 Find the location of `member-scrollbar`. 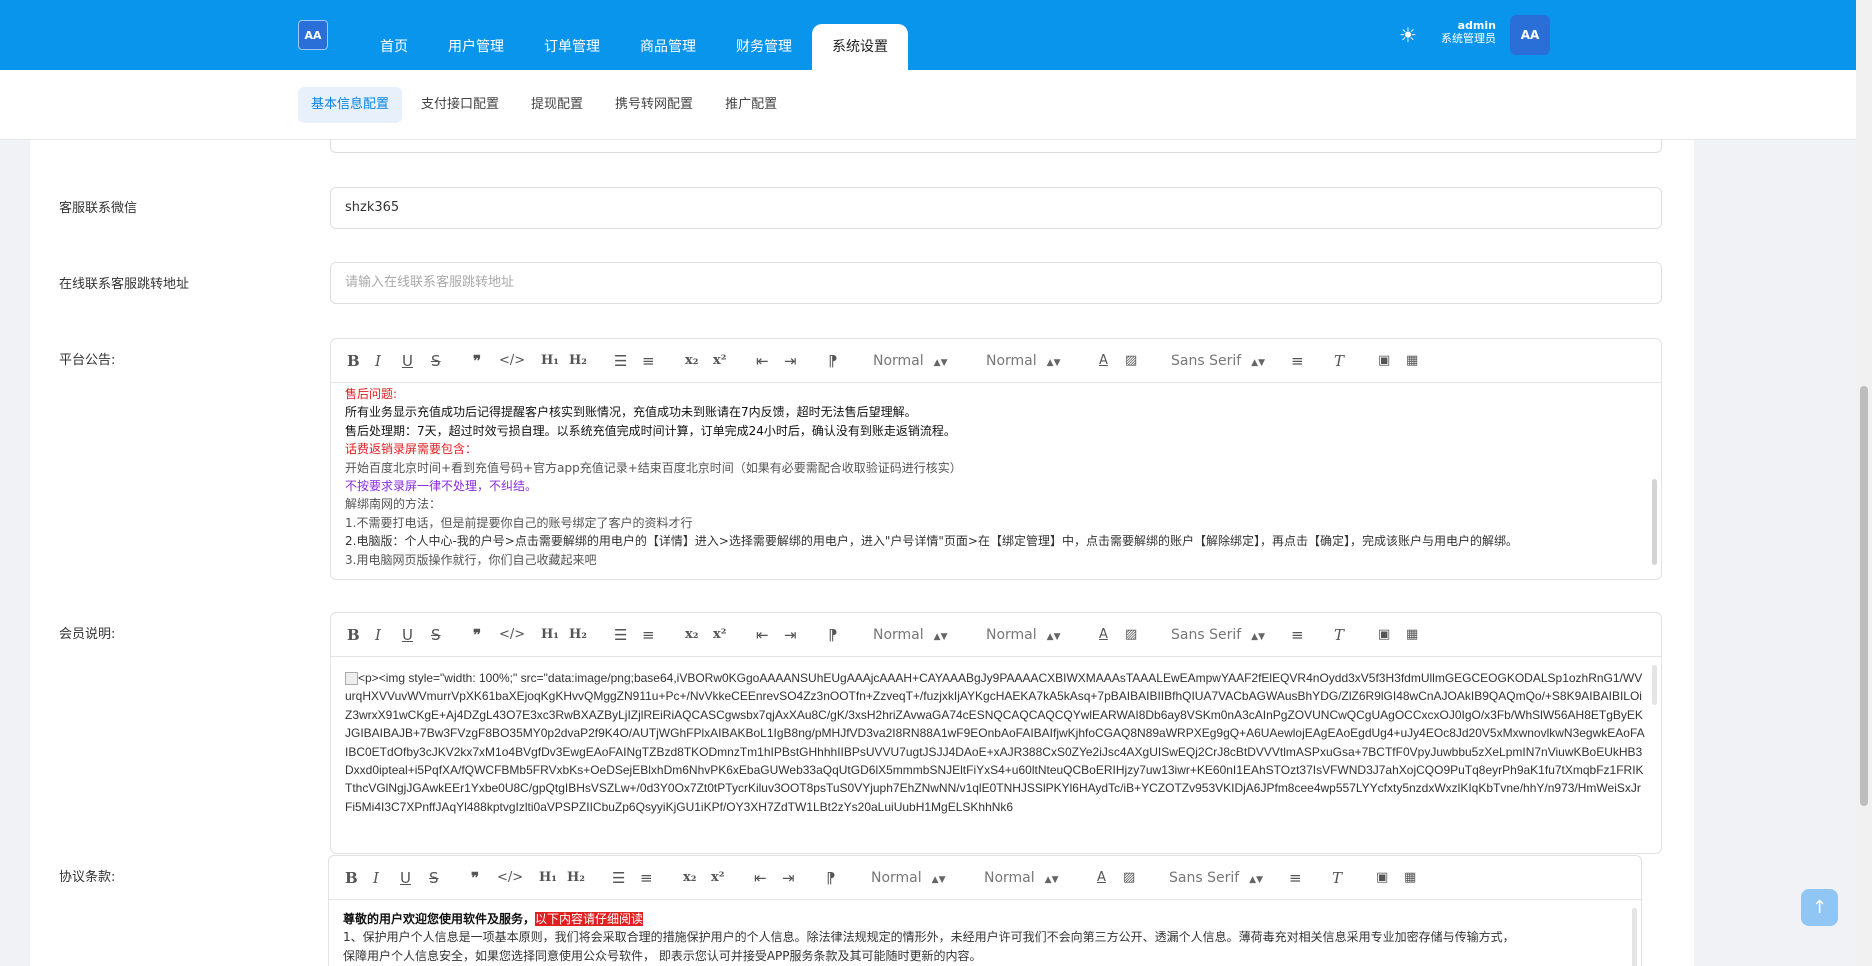

member-scrollbar is located at coordinates (1654, 685).